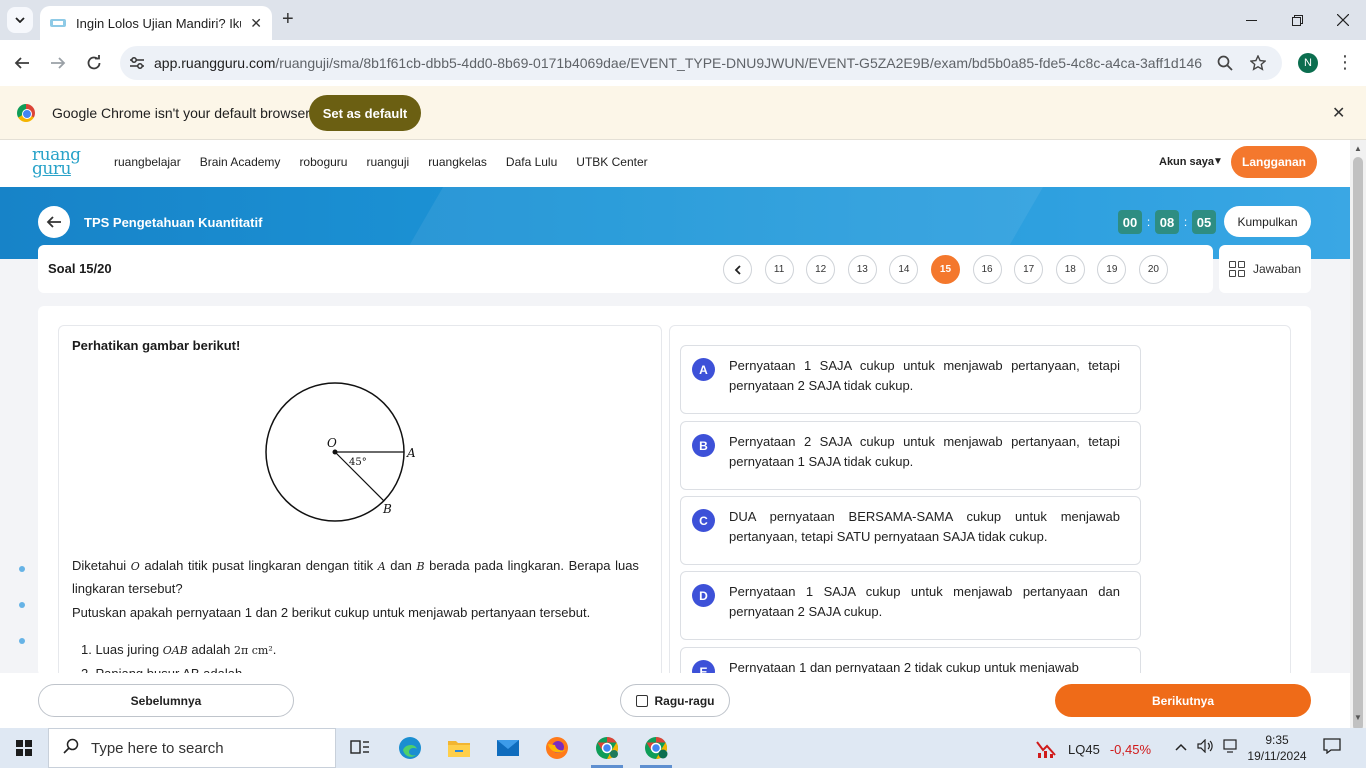 Image resolution: width=1366 pixels, height=768 pixels. Describe the element at coordinates (1046, 749) in the screenshot. I see `stock-chart-icon` at that location.